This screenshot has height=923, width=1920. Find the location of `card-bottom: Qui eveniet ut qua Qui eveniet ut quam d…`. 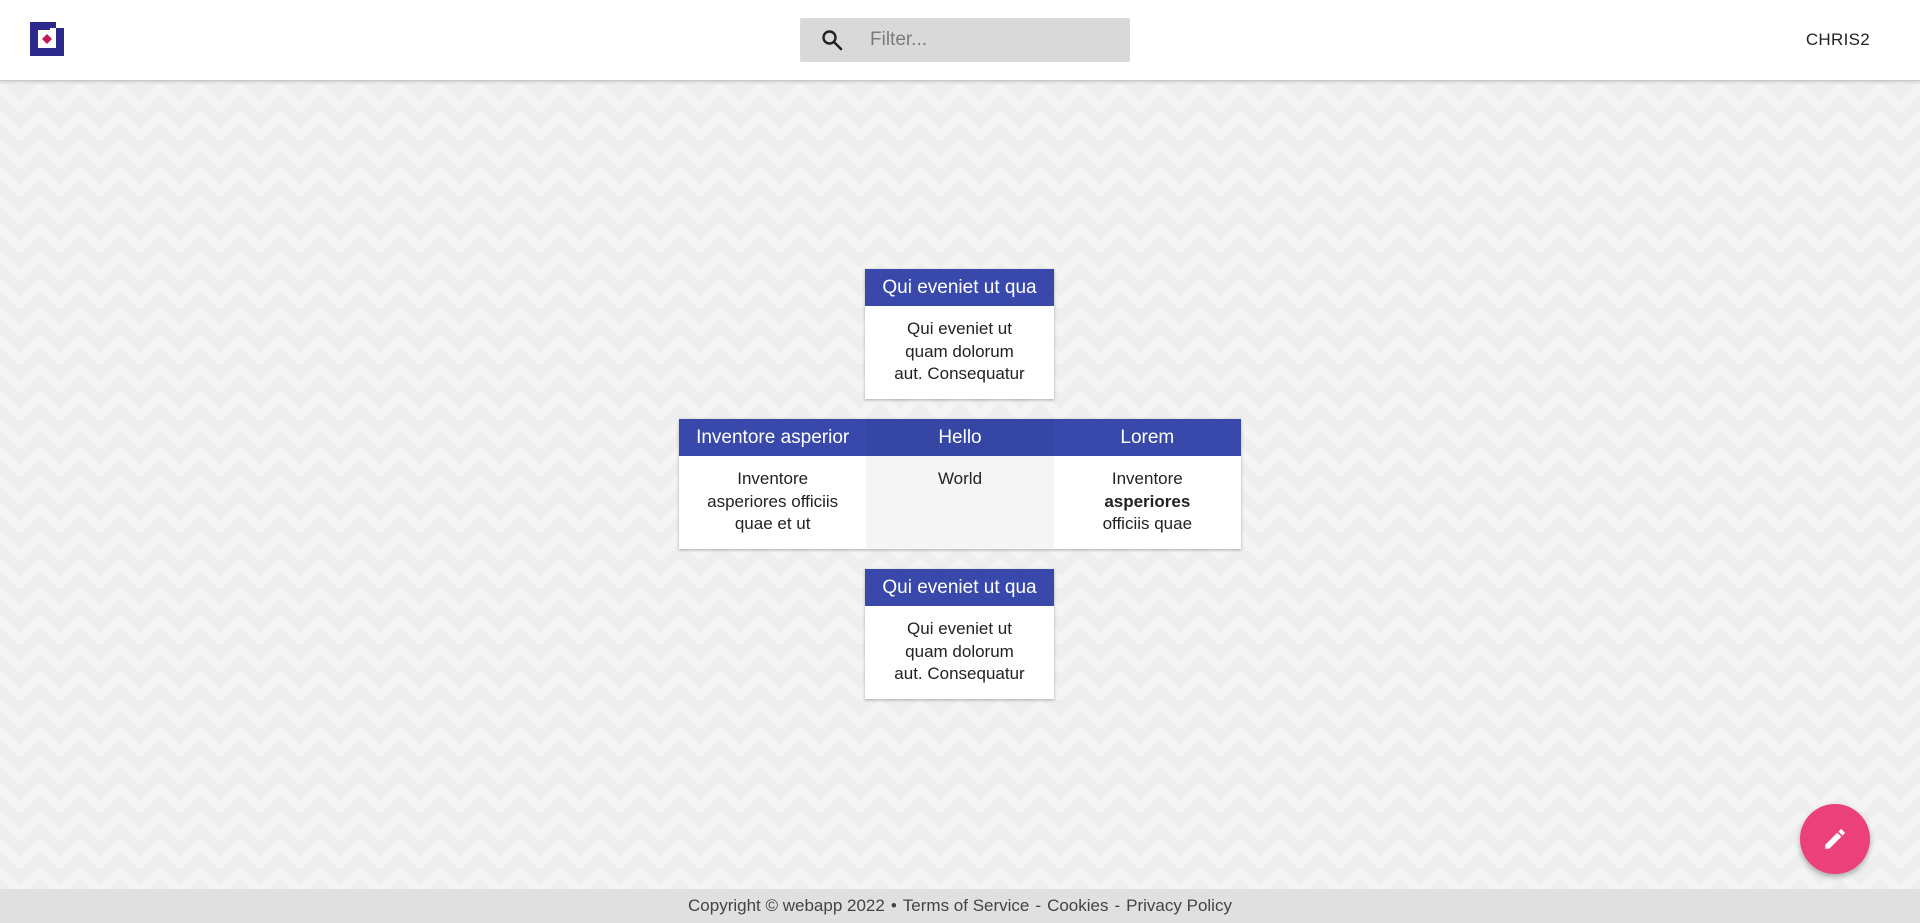

card-bottom: Qui eveniet ut qua Qui eveniet ut quam d… is located at coordinates (959, 634).